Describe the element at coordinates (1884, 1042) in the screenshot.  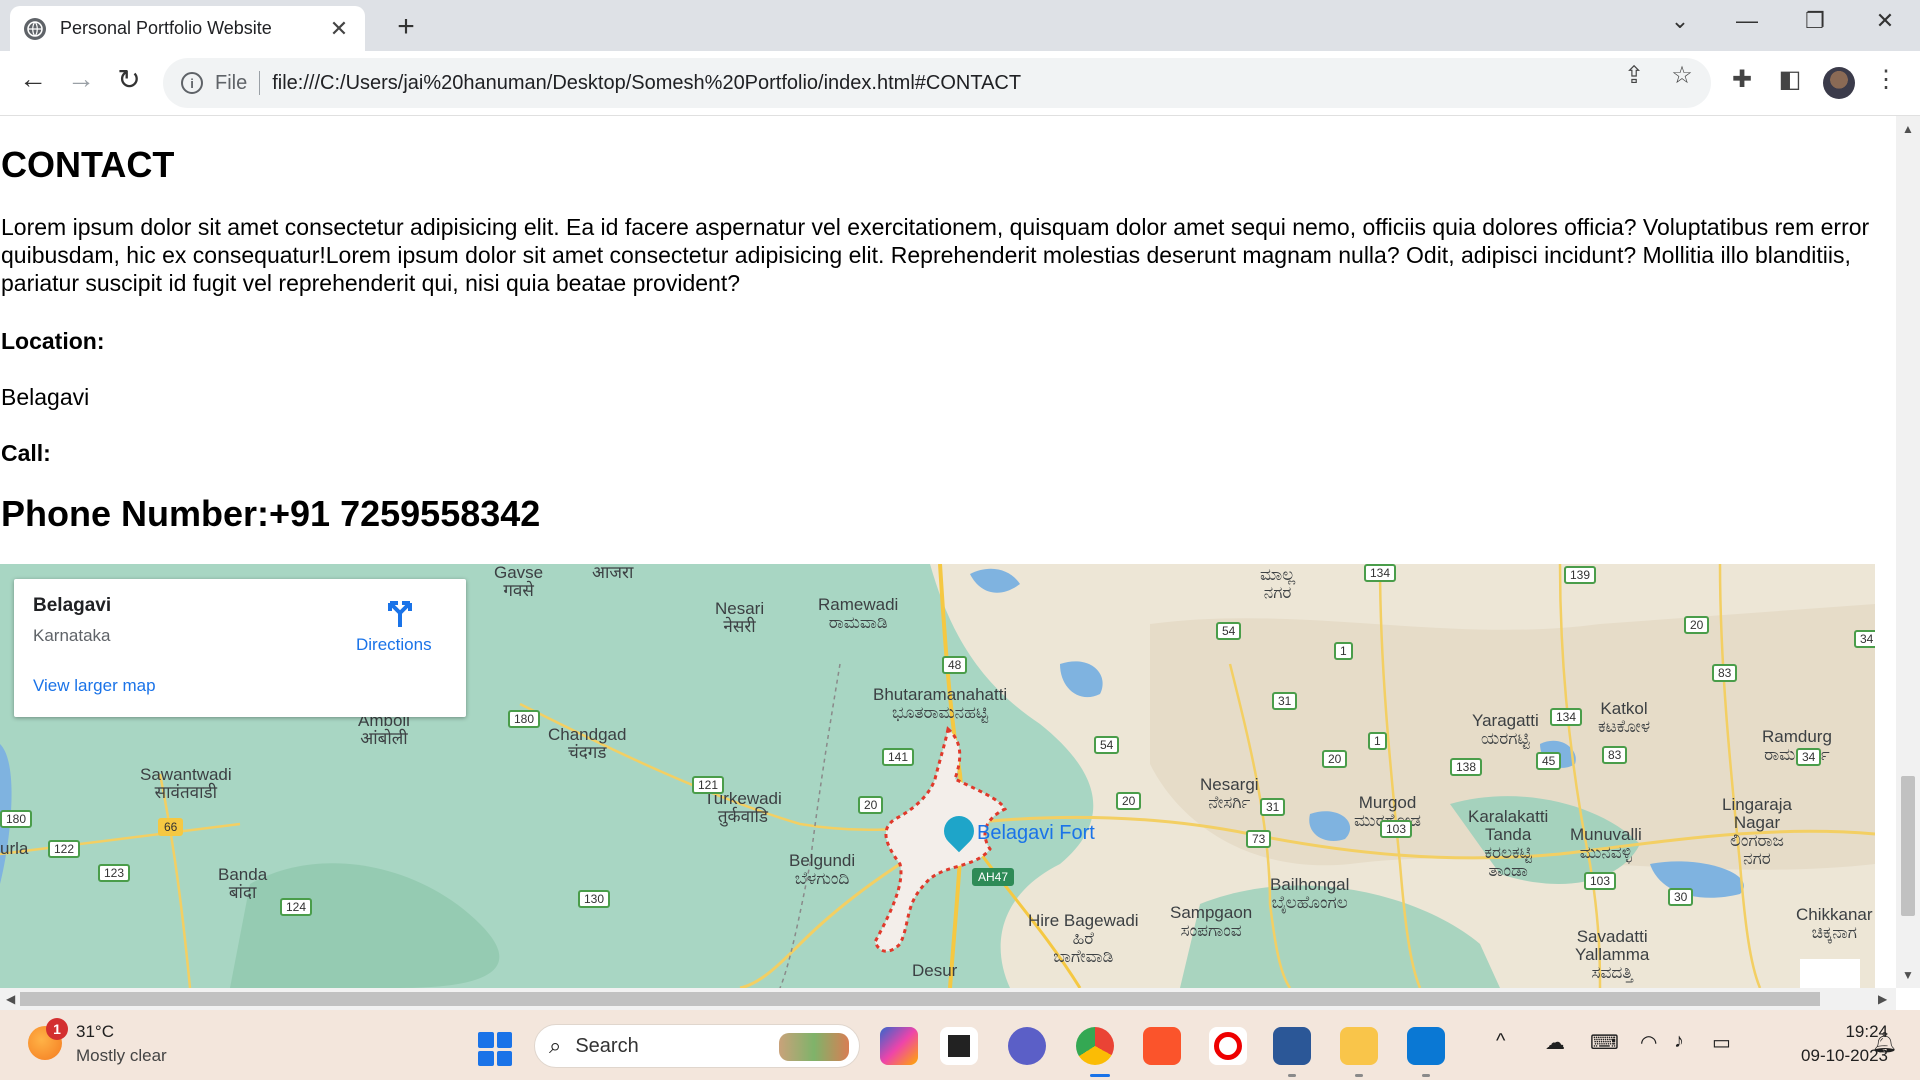
I see `notification-bell-icon: 🔔︎` at that location.